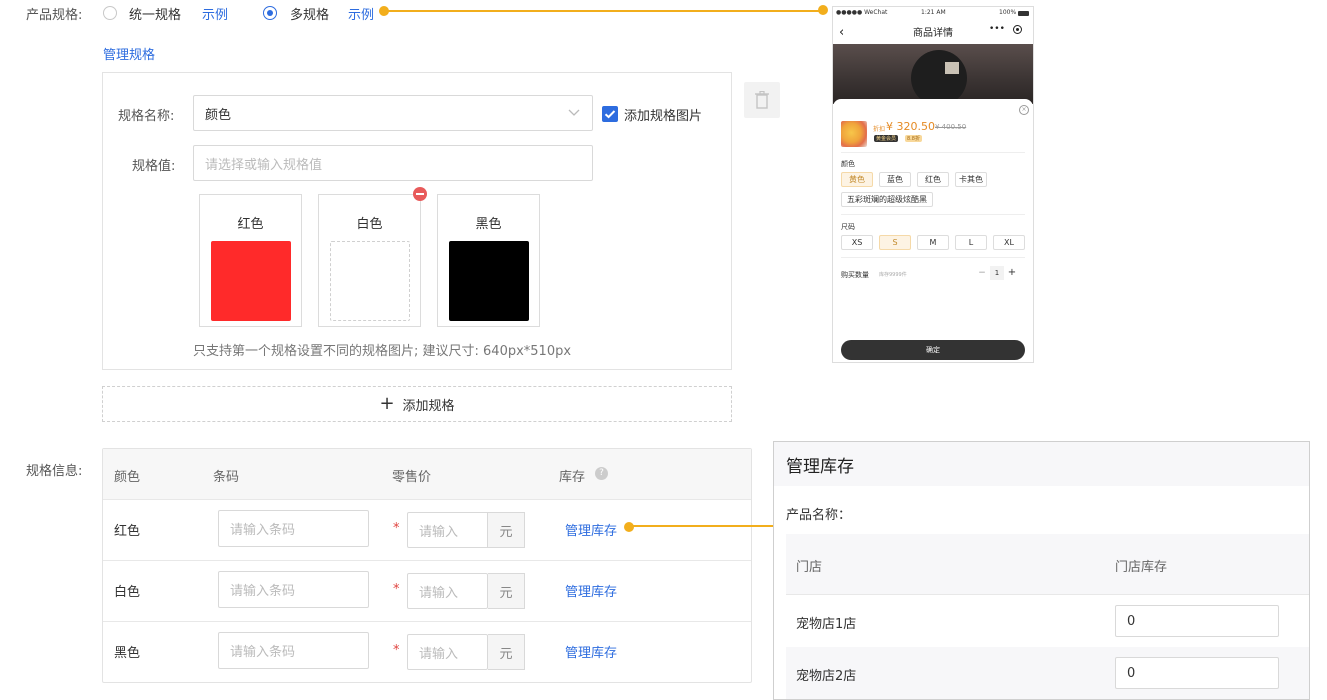 The width and height of the screenshot is (1327, 700). I want to click on size-chip: XL, so click(1009, 242).